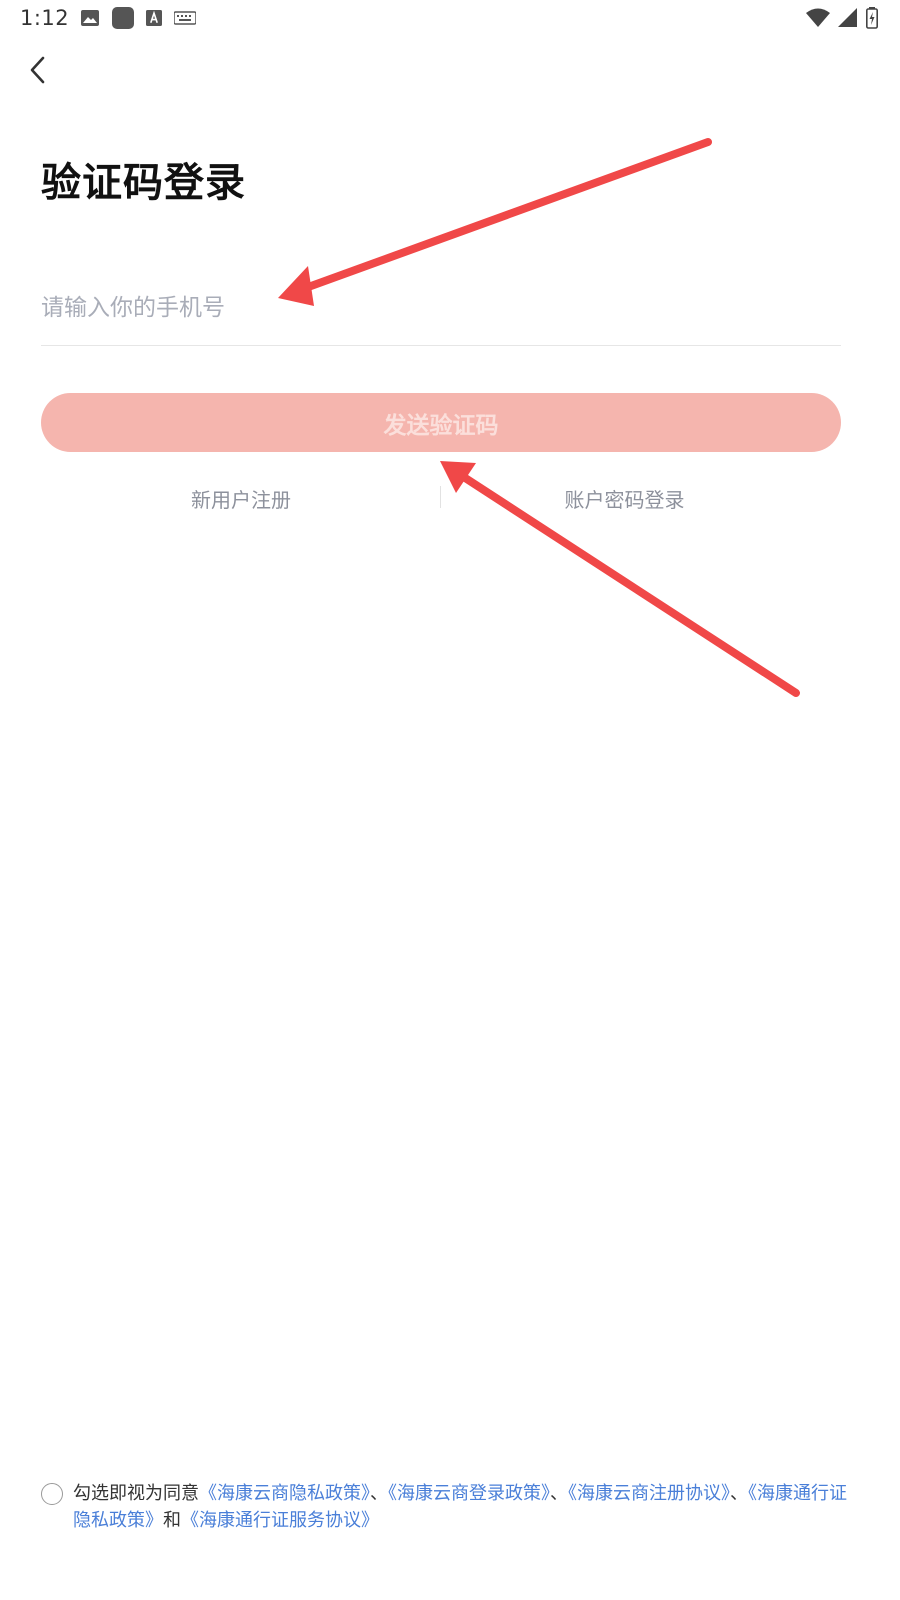  I want to click on text-a-icon, so click(154, 18).